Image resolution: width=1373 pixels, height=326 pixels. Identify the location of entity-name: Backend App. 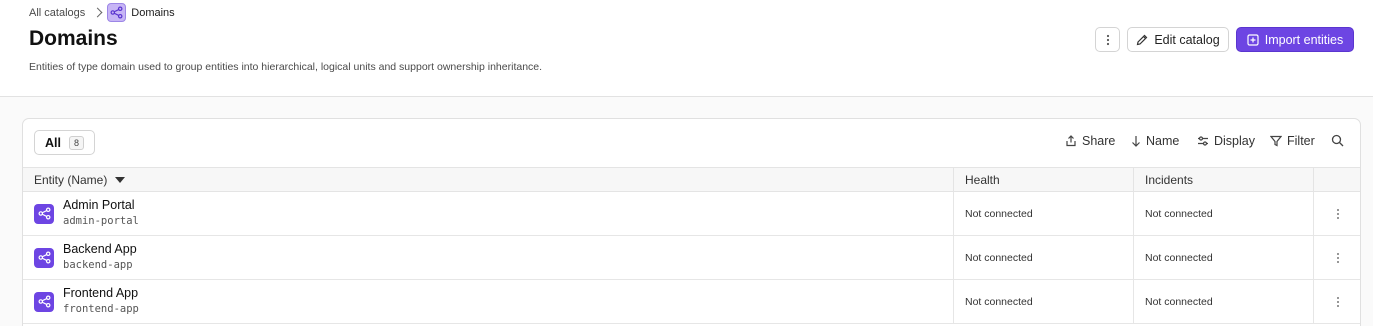
(100, 249).